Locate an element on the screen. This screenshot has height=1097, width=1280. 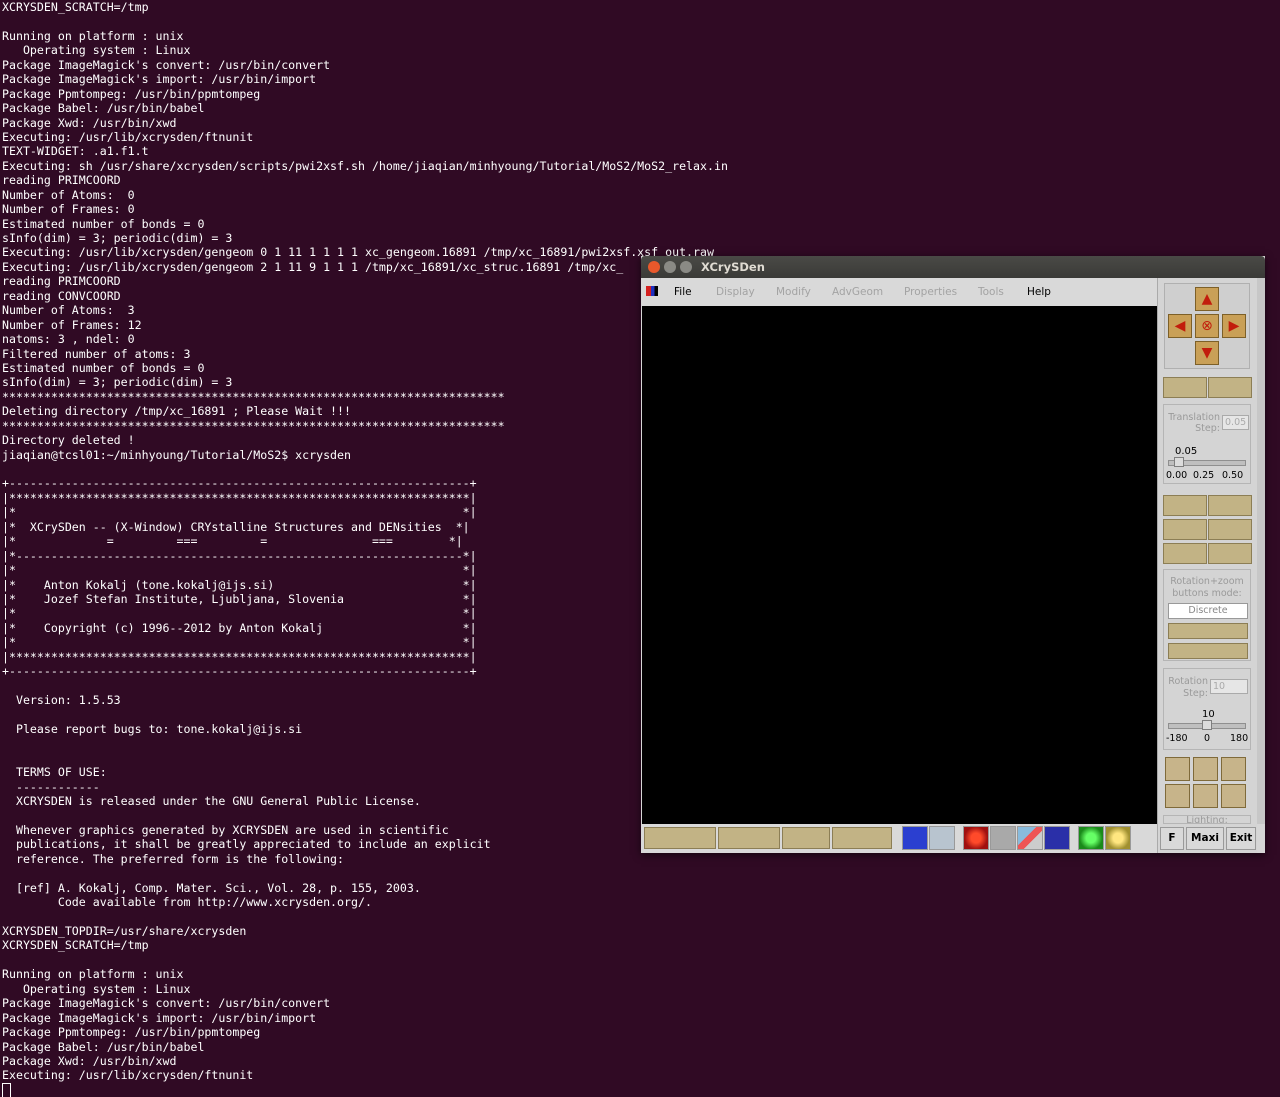
rotation-slider-knob is located at coordinates (1207, 725).